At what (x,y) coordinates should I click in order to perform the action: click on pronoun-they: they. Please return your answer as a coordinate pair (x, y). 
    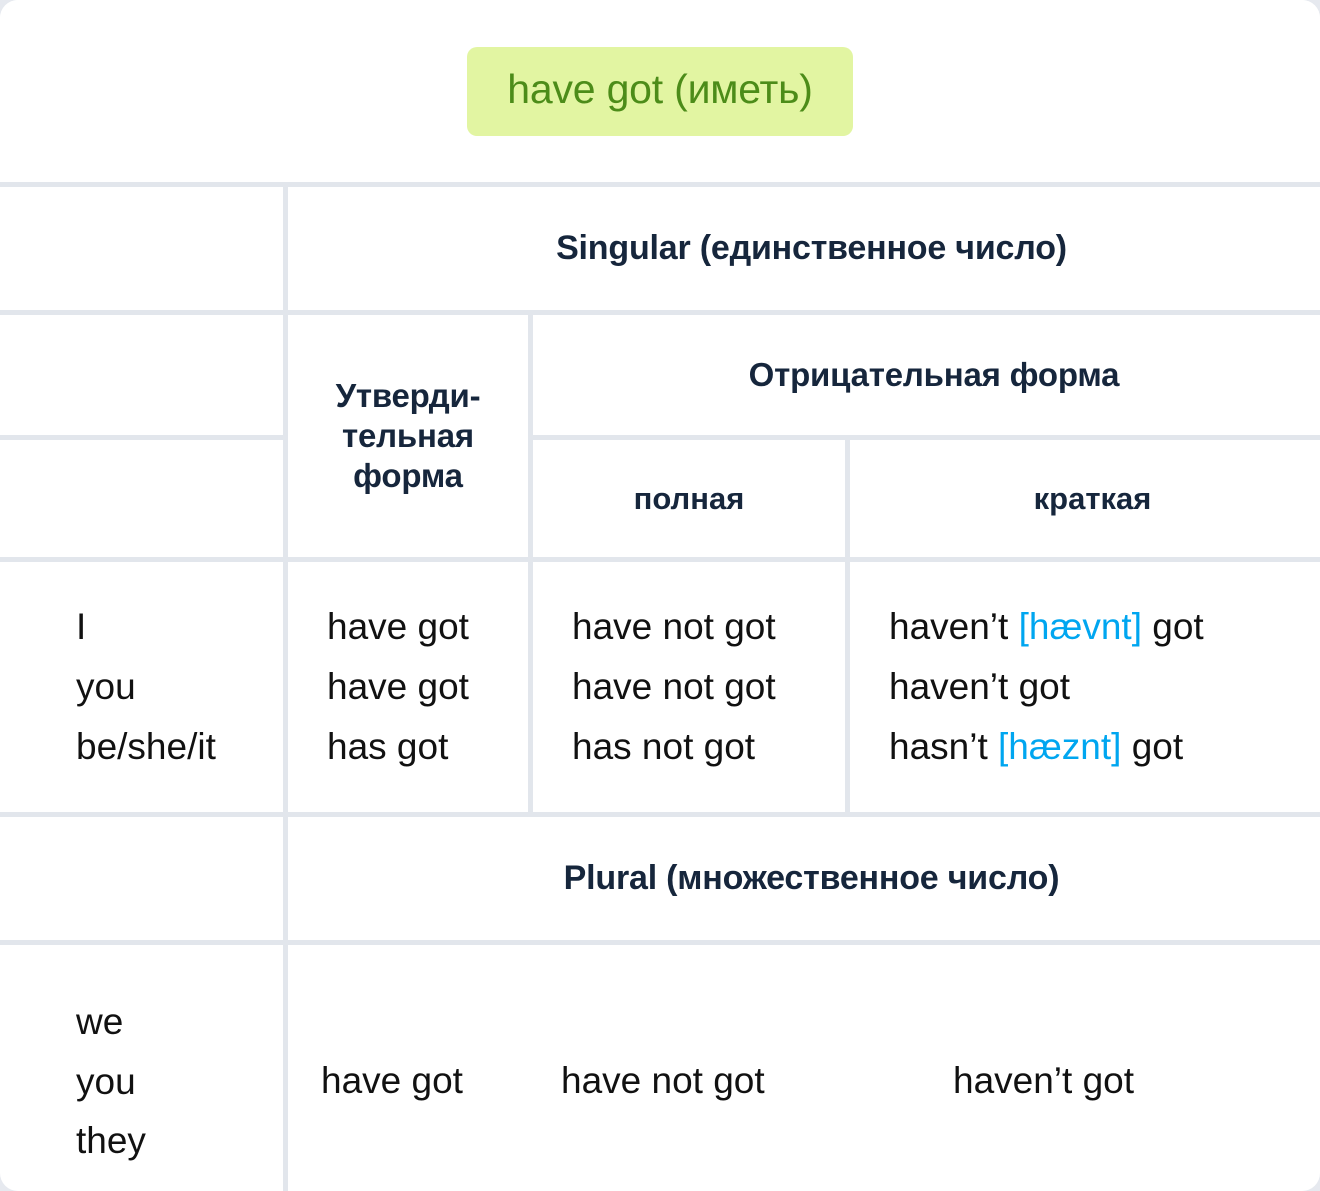
    Looking at the image, I should click on (111, 1141).